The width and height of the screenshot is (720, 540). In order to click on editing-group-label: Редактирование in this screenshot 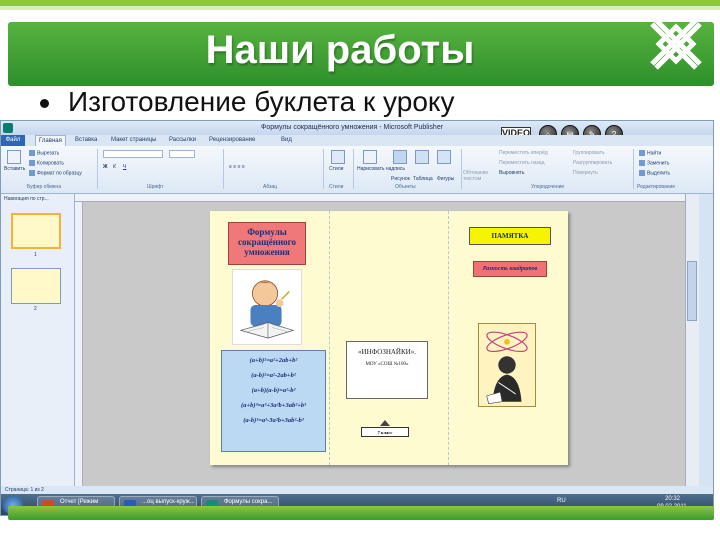, I will do `click(656, 187)`.